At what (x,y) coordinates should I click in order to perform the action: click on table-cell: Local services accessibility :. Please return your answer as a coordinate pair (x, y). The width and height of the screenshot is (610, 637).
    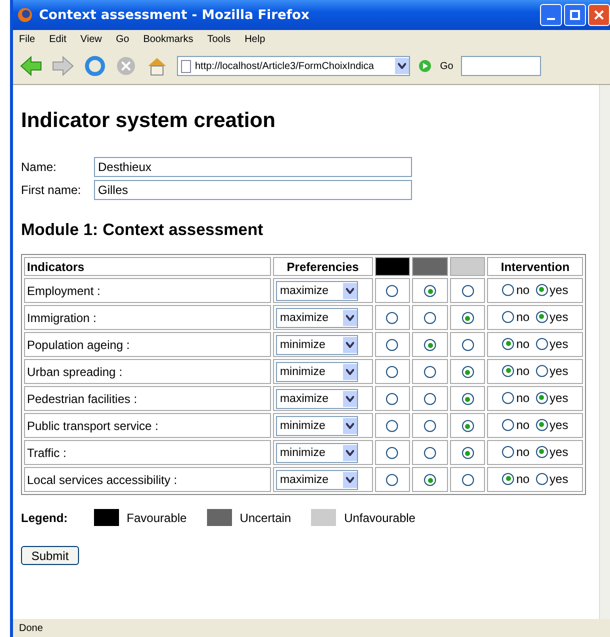
    Looking at the image, I should click on (147, 479).